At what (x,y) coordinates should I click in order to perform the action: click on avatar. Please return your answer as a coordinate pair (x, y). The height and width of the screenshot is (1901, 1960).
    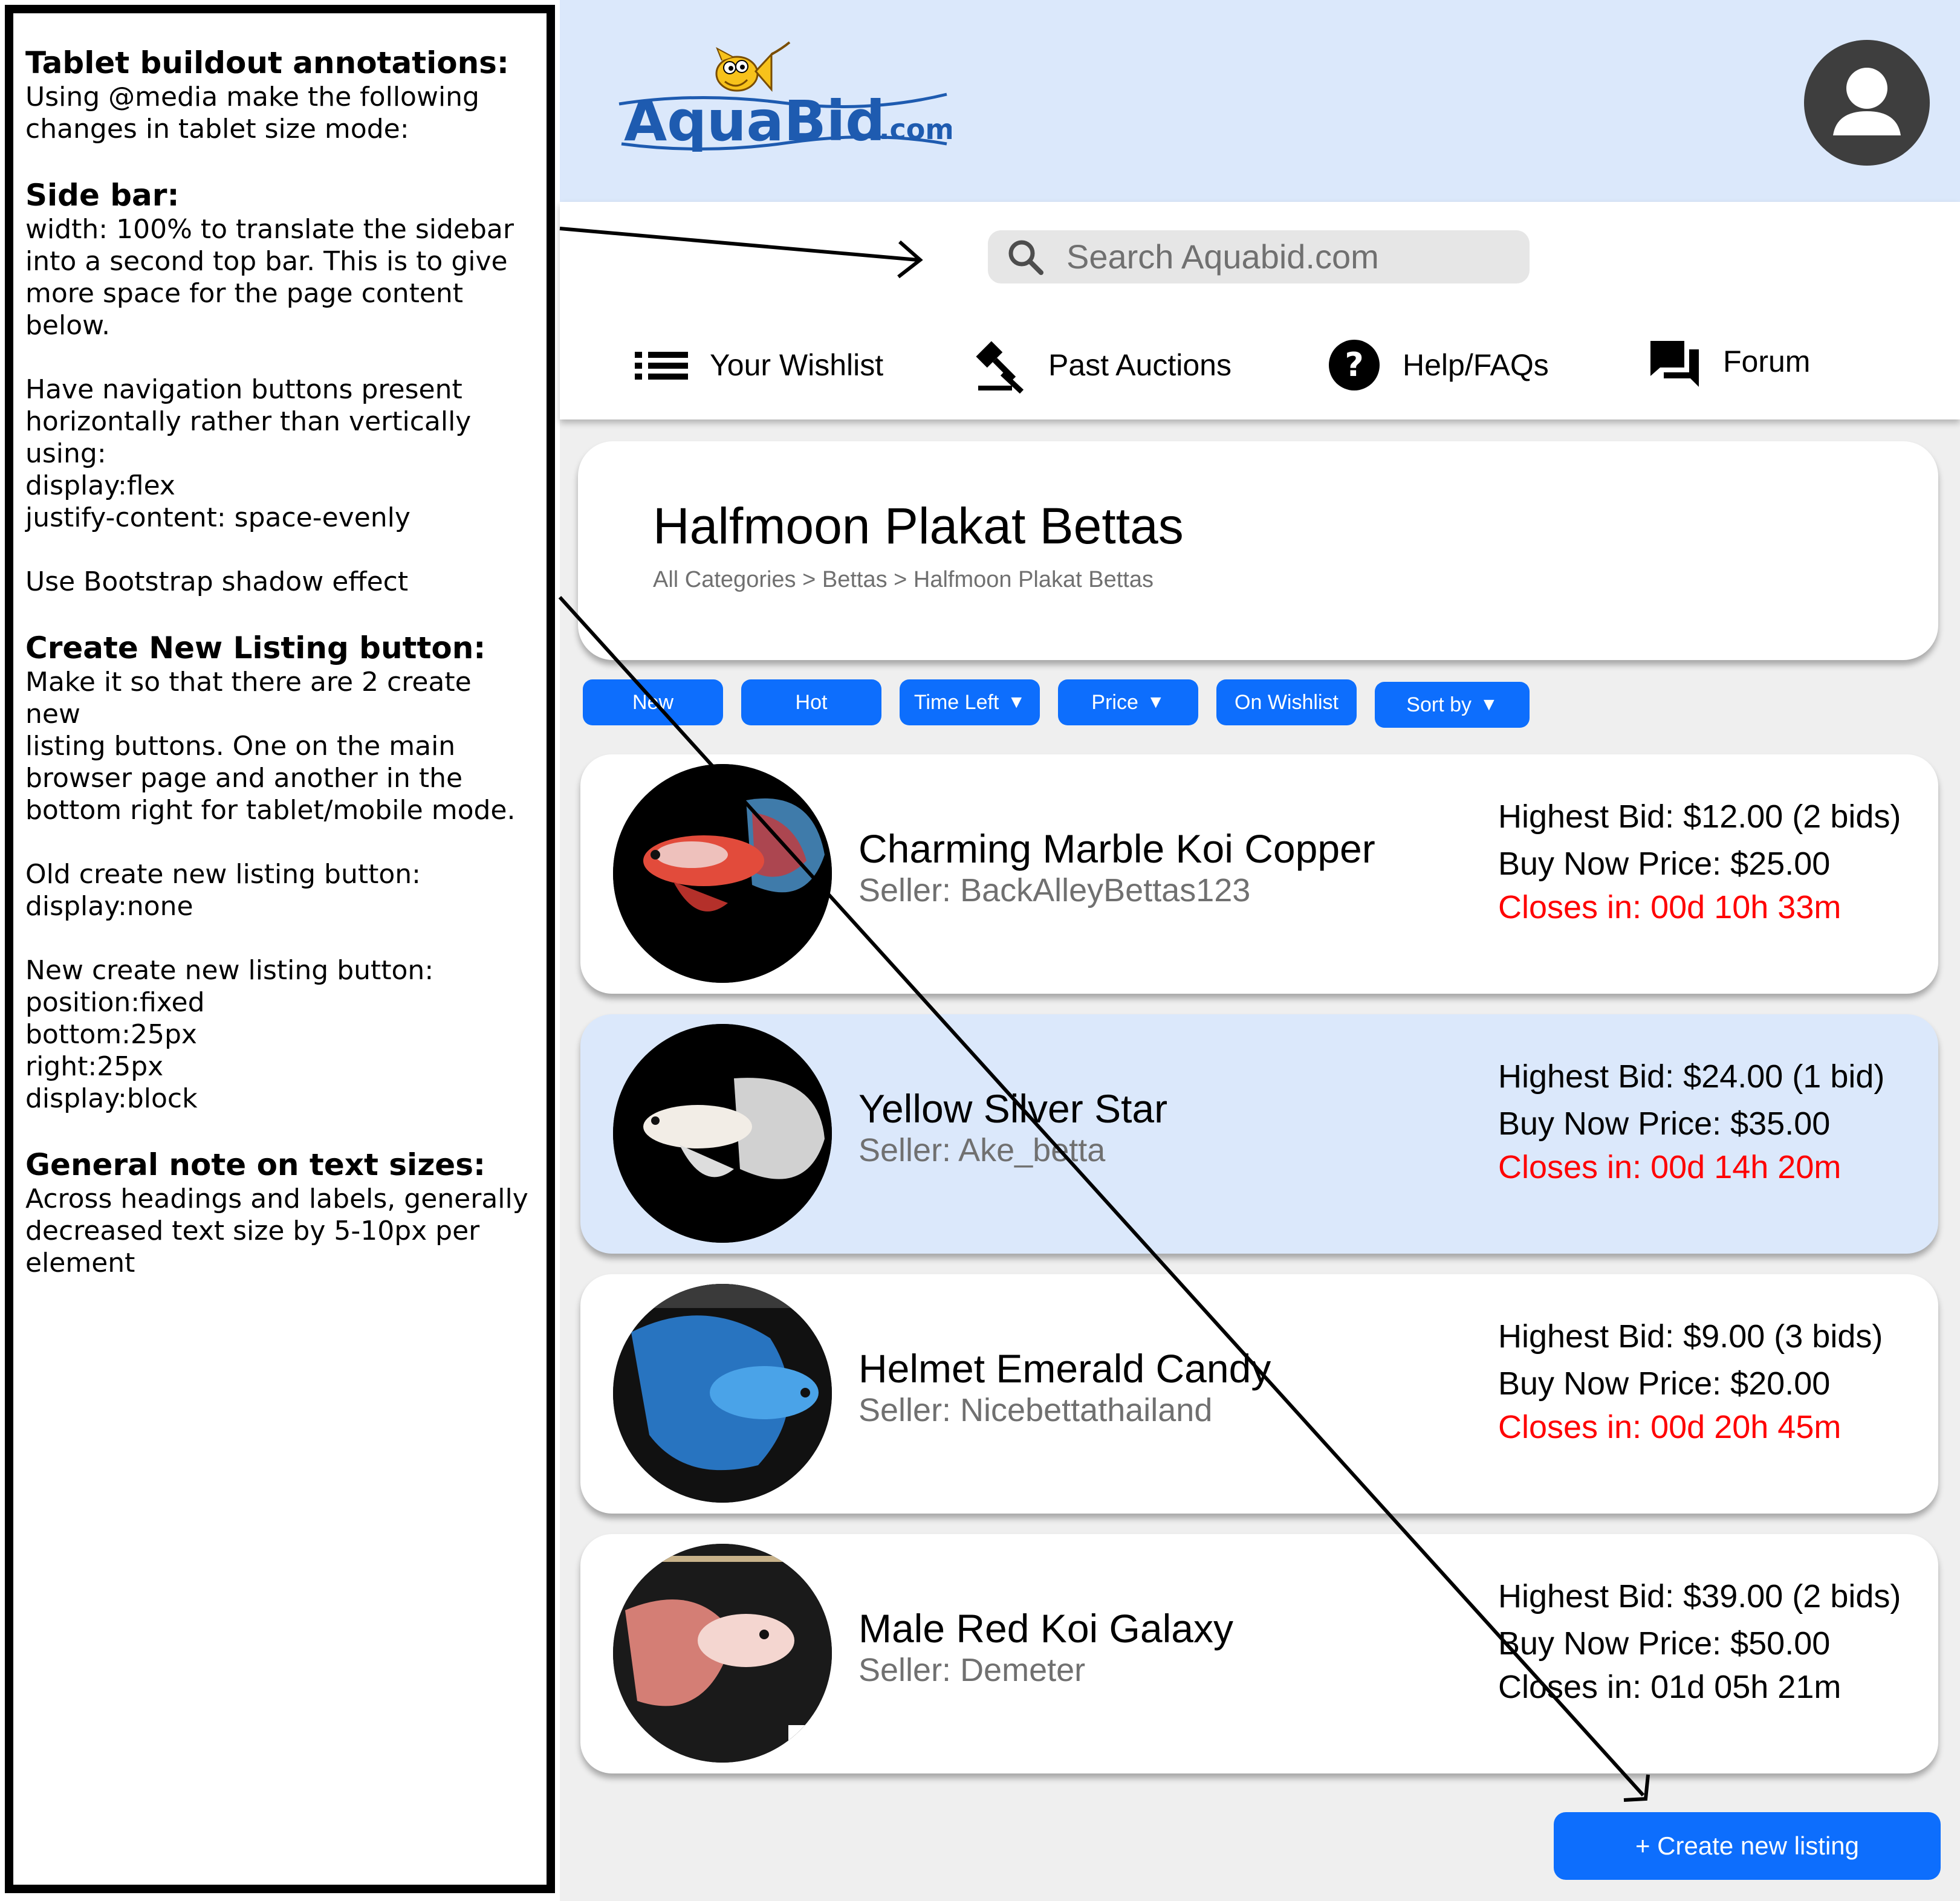
    Looking at the image, I should click on (1867, 103).